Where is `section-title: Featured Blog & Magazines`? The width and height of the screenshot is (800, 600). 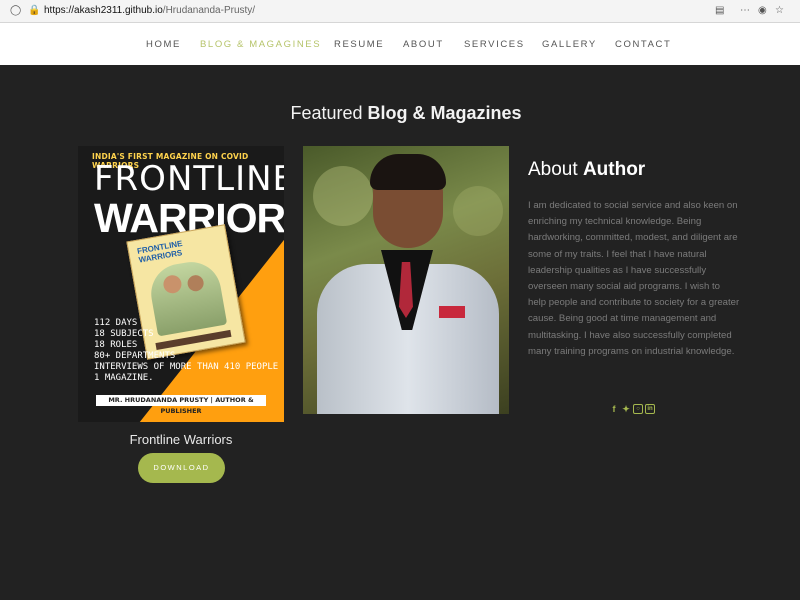
section-title: Featured Blog & Magazines is located at coordinates (400, 113).